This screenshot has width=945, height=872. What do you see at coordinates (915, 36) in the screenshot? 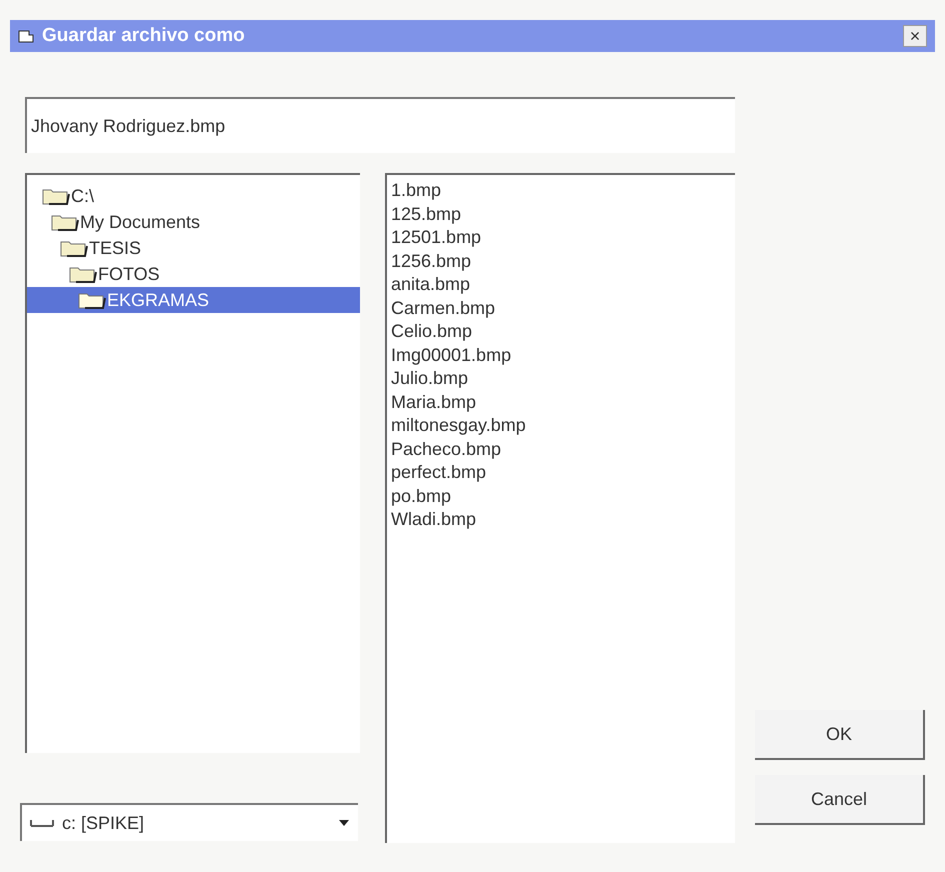
I see `close-button: ×` at bounding box center [915, 36].